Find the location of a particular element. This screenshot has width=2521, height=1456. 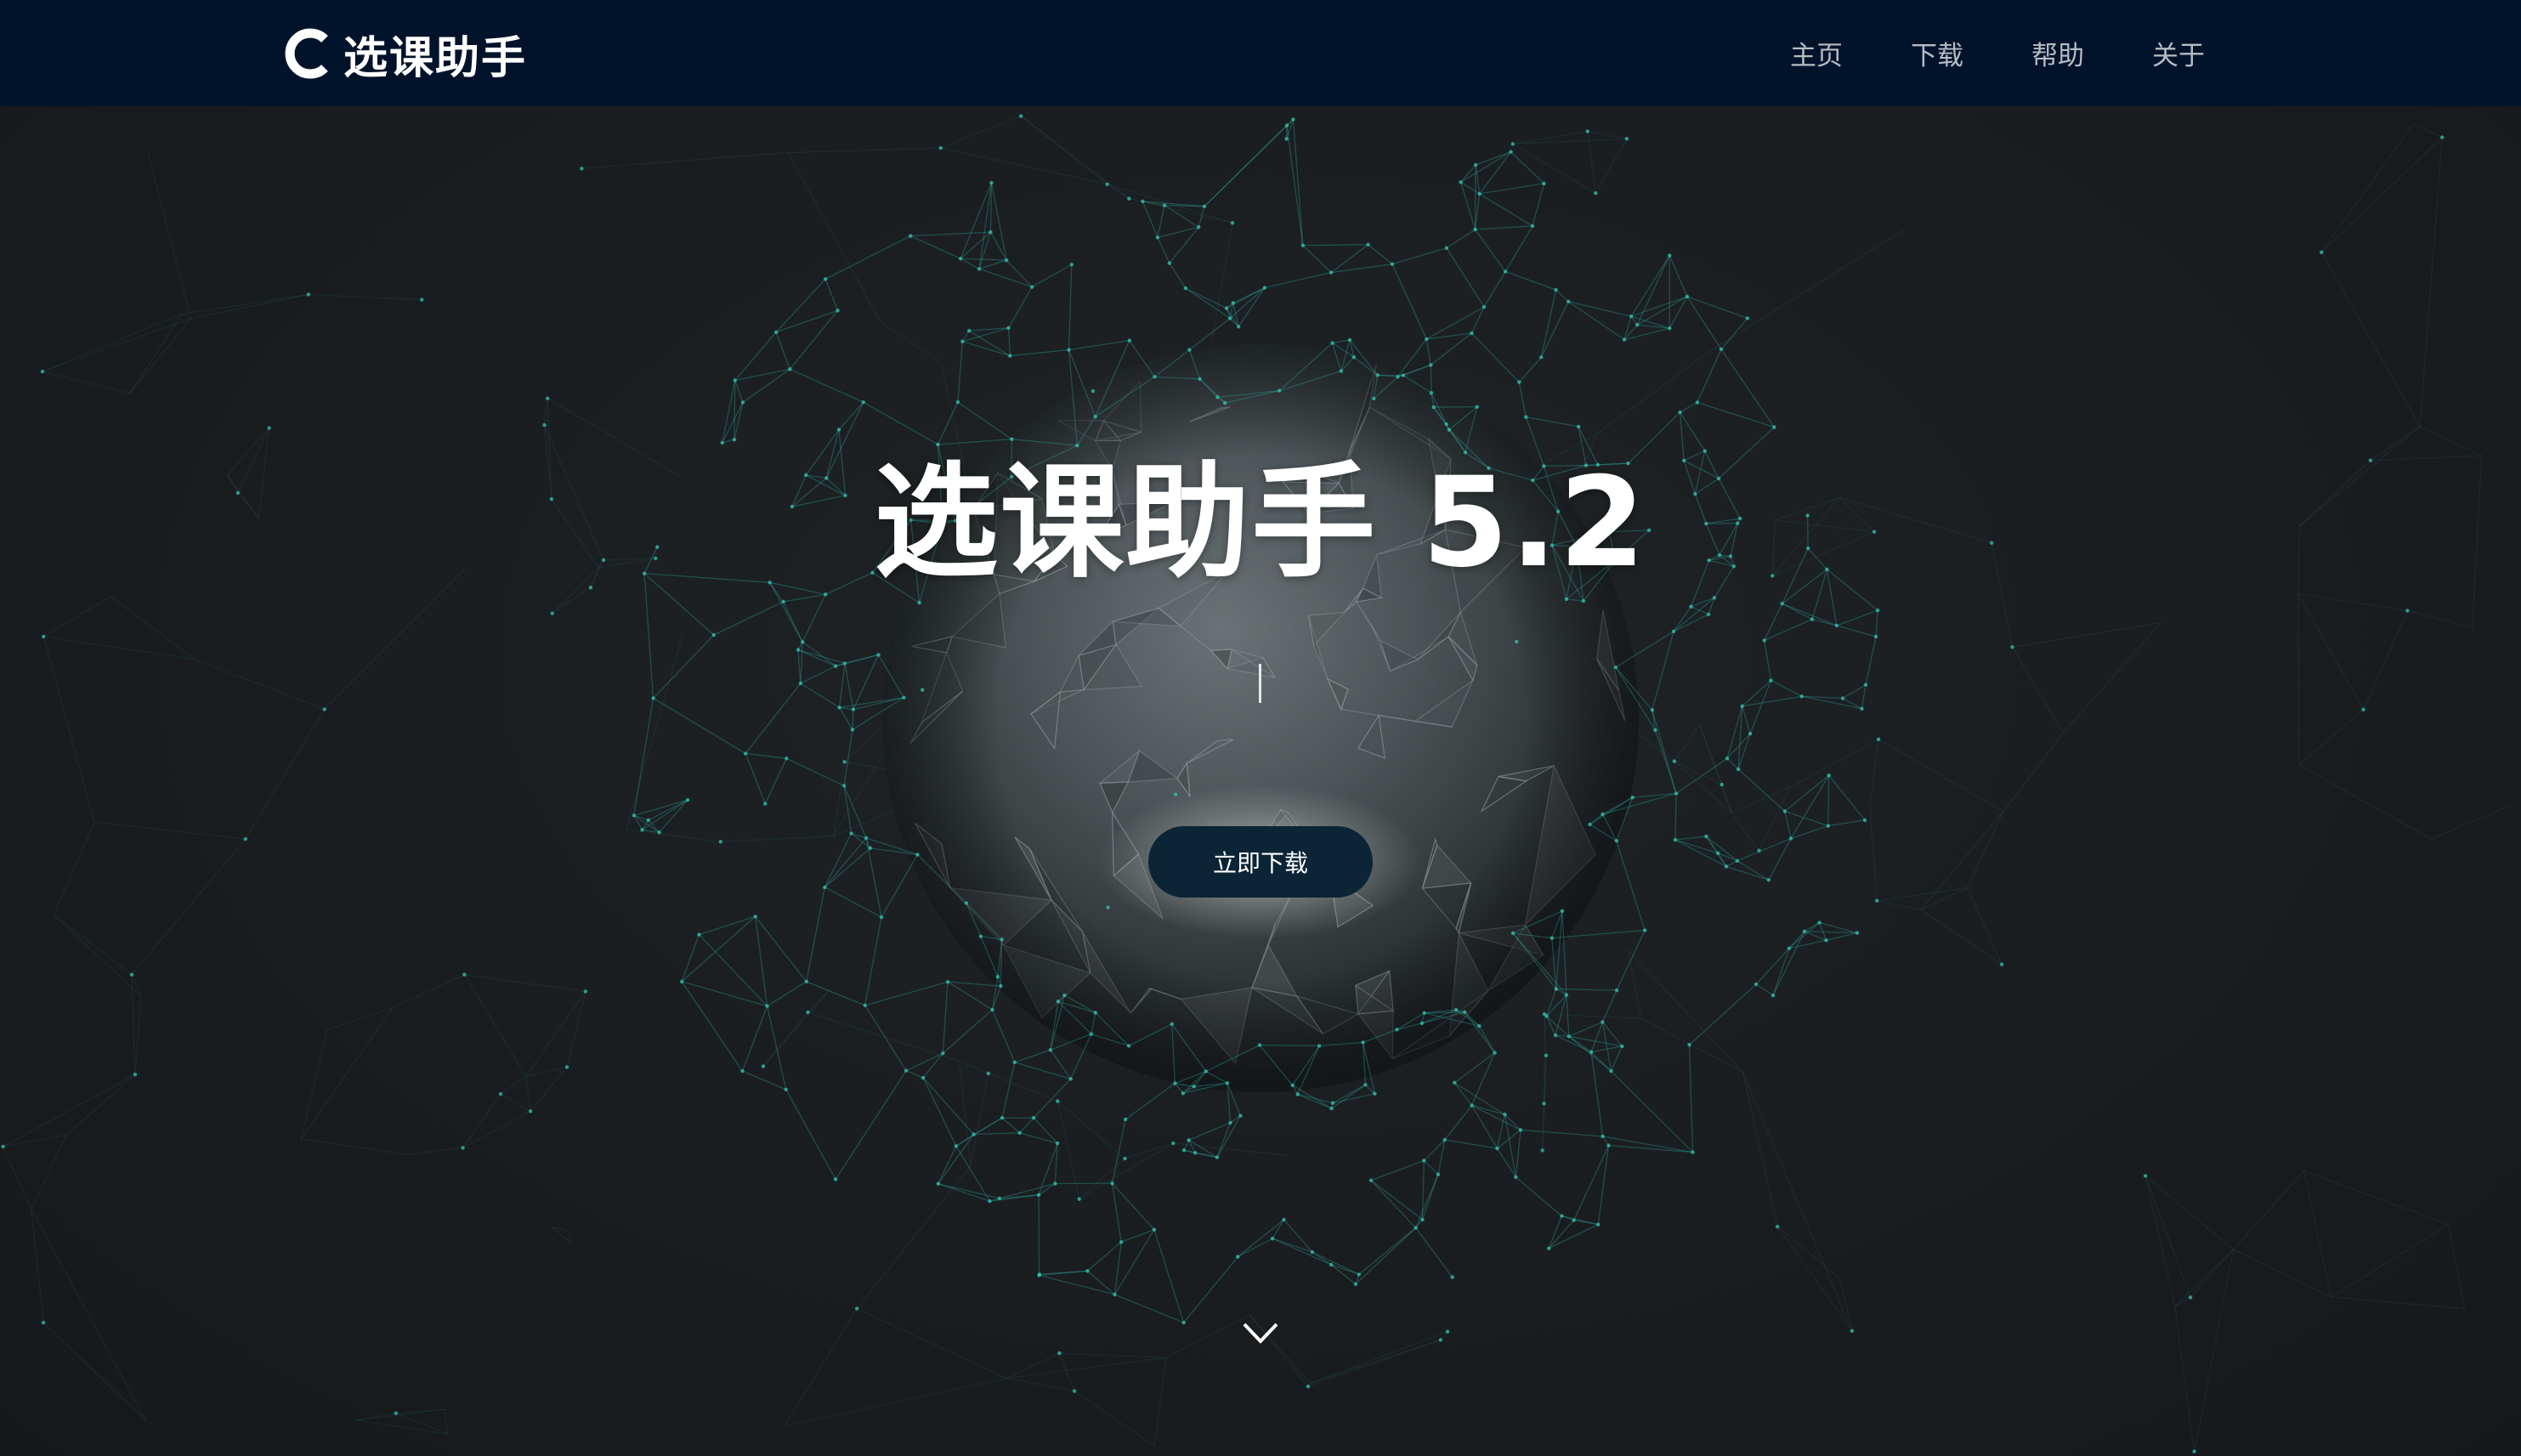

nav-item-help: 帮助 is located at coordinates (2057, 53).